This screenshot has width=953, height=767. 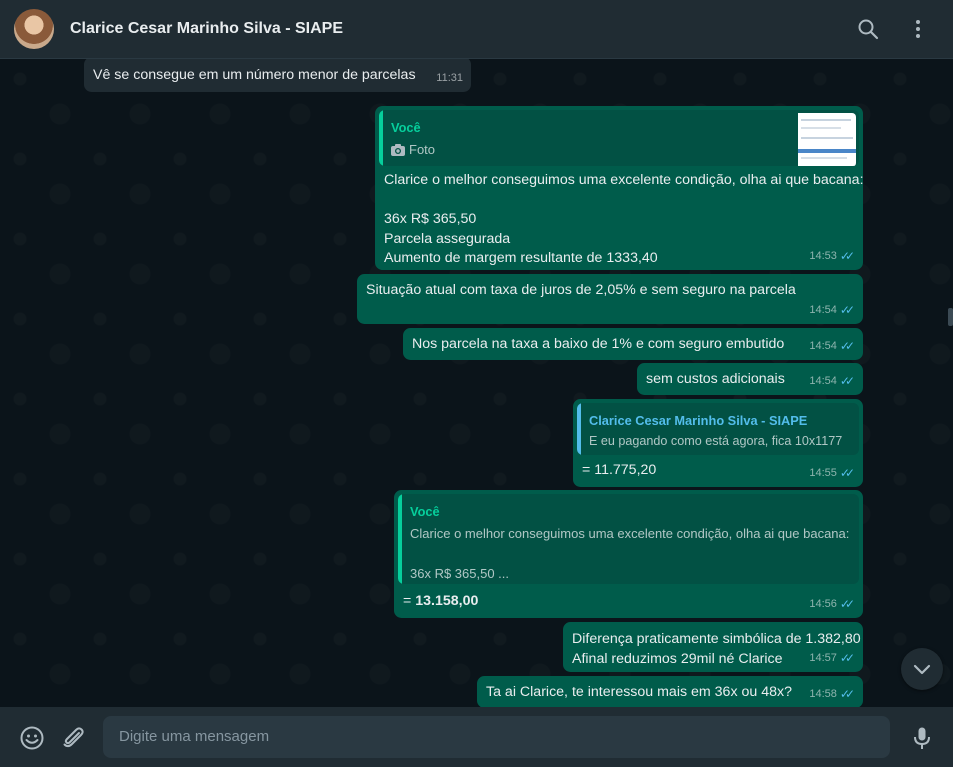 What do you see at coordinates (619, 138) in the screenshot?
I see `quoted-message: Você Foto` at bounding box center [619, 138].